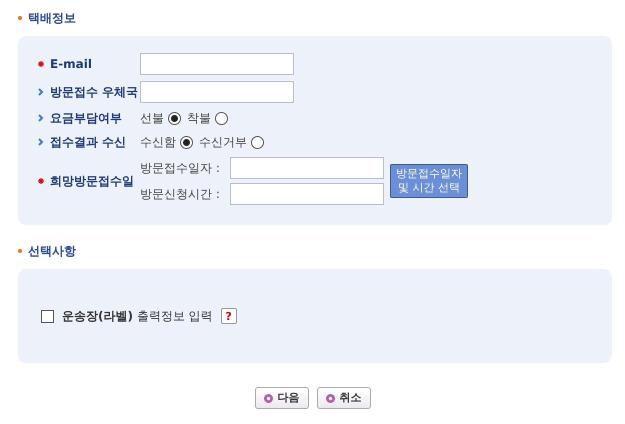 This screenshot has width=625, height=424. Describe the element at coordinates (71, 64) in the screenshot. I see `field-label: E-mail` at that location.